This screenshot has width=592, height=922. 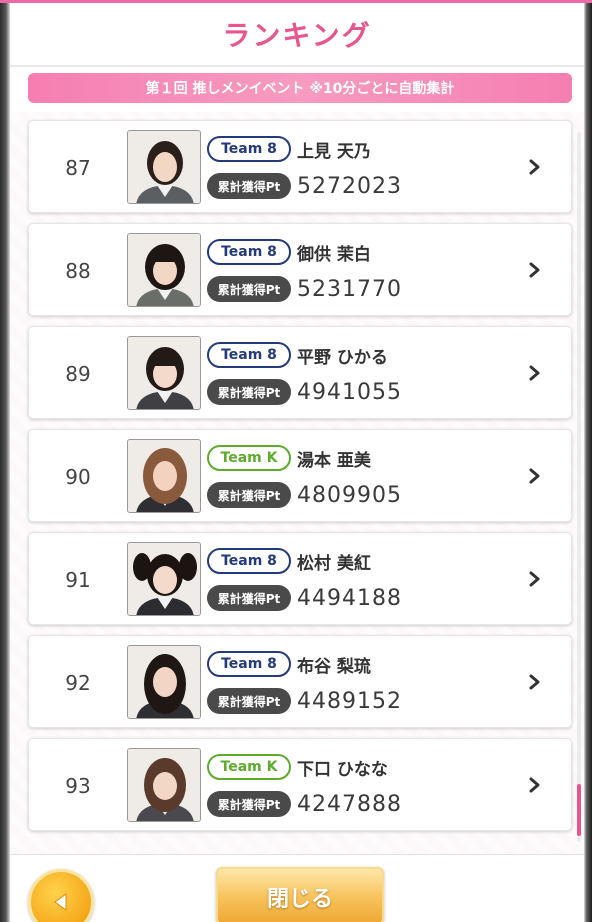 What do you see at coordinates (300, 578) in the screenshot?
I see `ranking-row: 91 Team 8 松村 美紅 累計獲得Pt 4494188` at bounding box center [300, 578].